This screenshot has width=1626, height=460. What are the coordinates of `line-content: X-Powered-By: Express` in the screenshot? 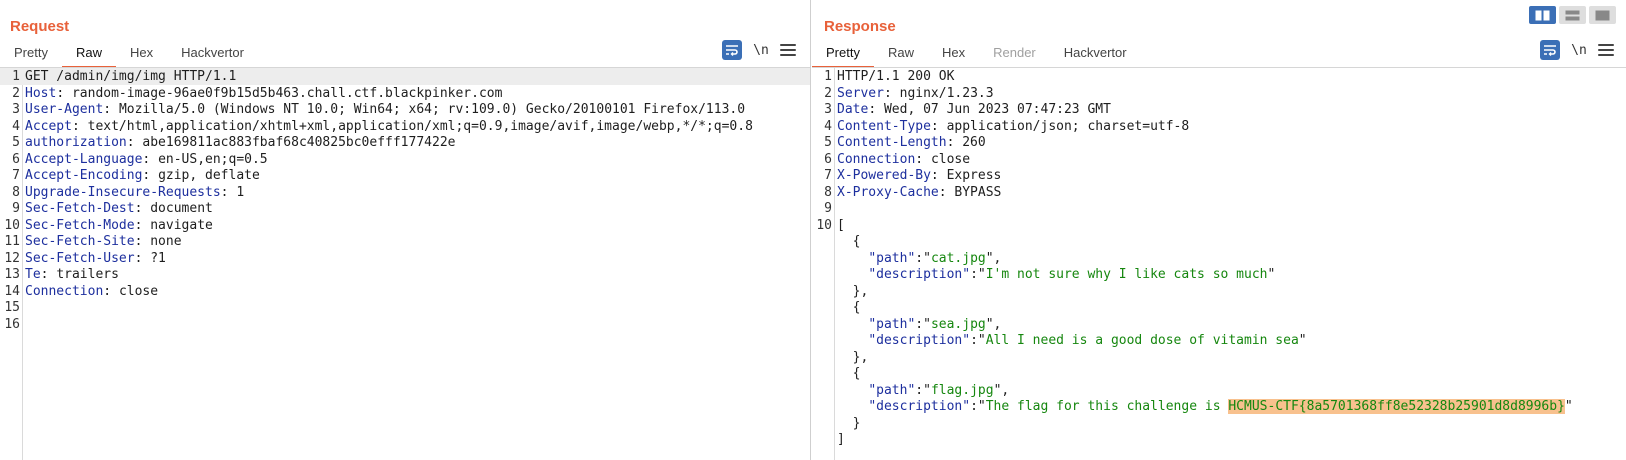 It's located at (919, 175).